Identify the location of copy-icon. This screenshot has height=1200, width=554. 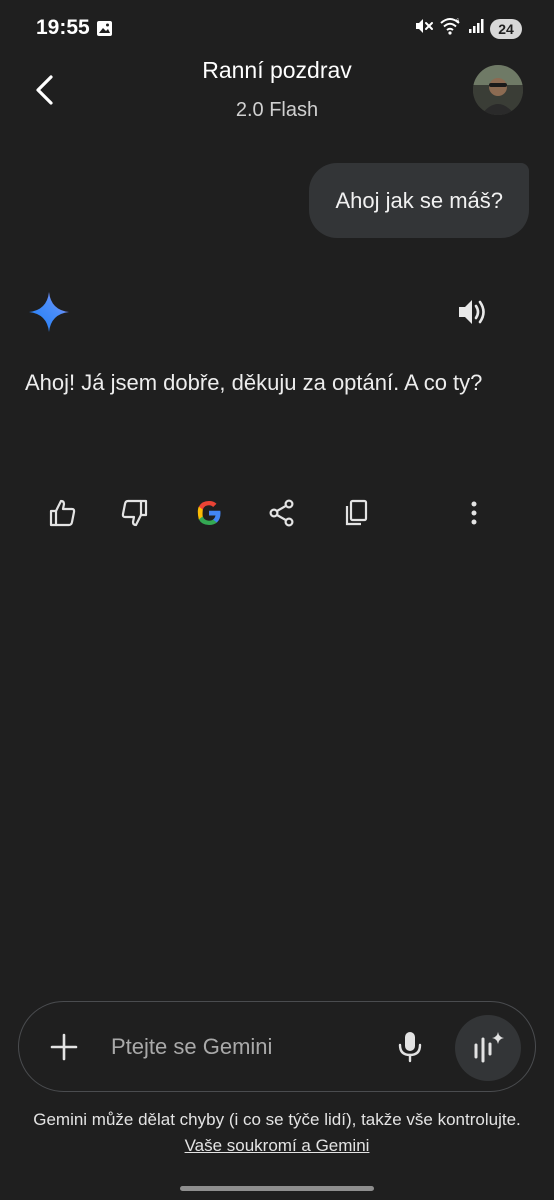
(356, 512).